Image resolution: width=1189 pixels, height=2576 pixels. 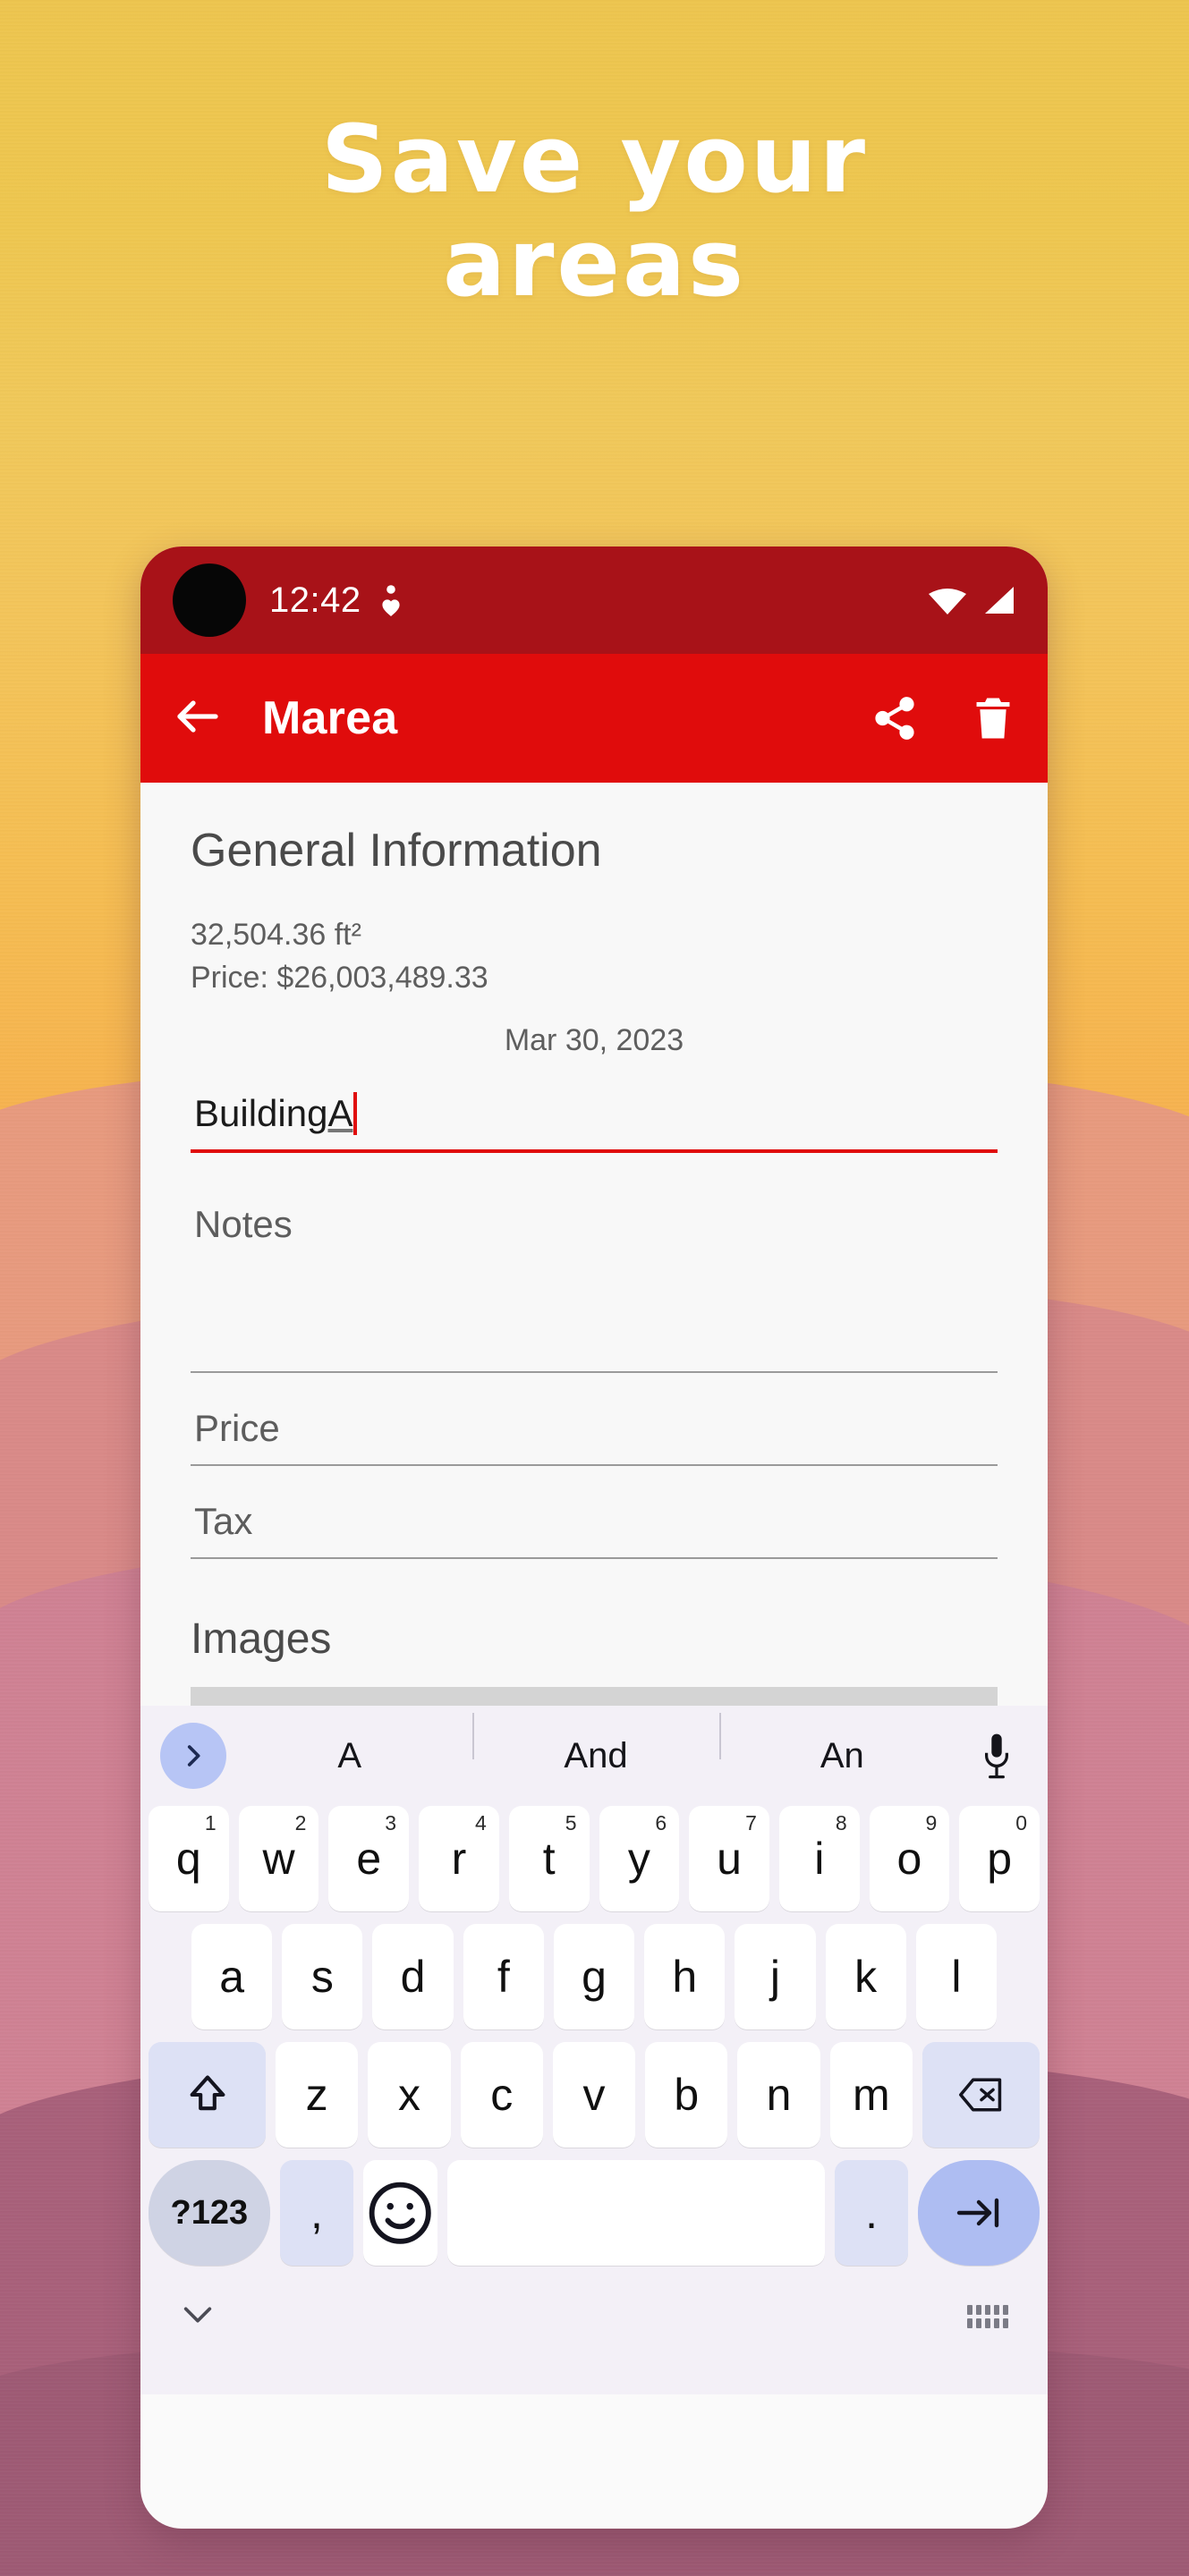 I want to click on key-k: k, so click(x=865, y=1976).